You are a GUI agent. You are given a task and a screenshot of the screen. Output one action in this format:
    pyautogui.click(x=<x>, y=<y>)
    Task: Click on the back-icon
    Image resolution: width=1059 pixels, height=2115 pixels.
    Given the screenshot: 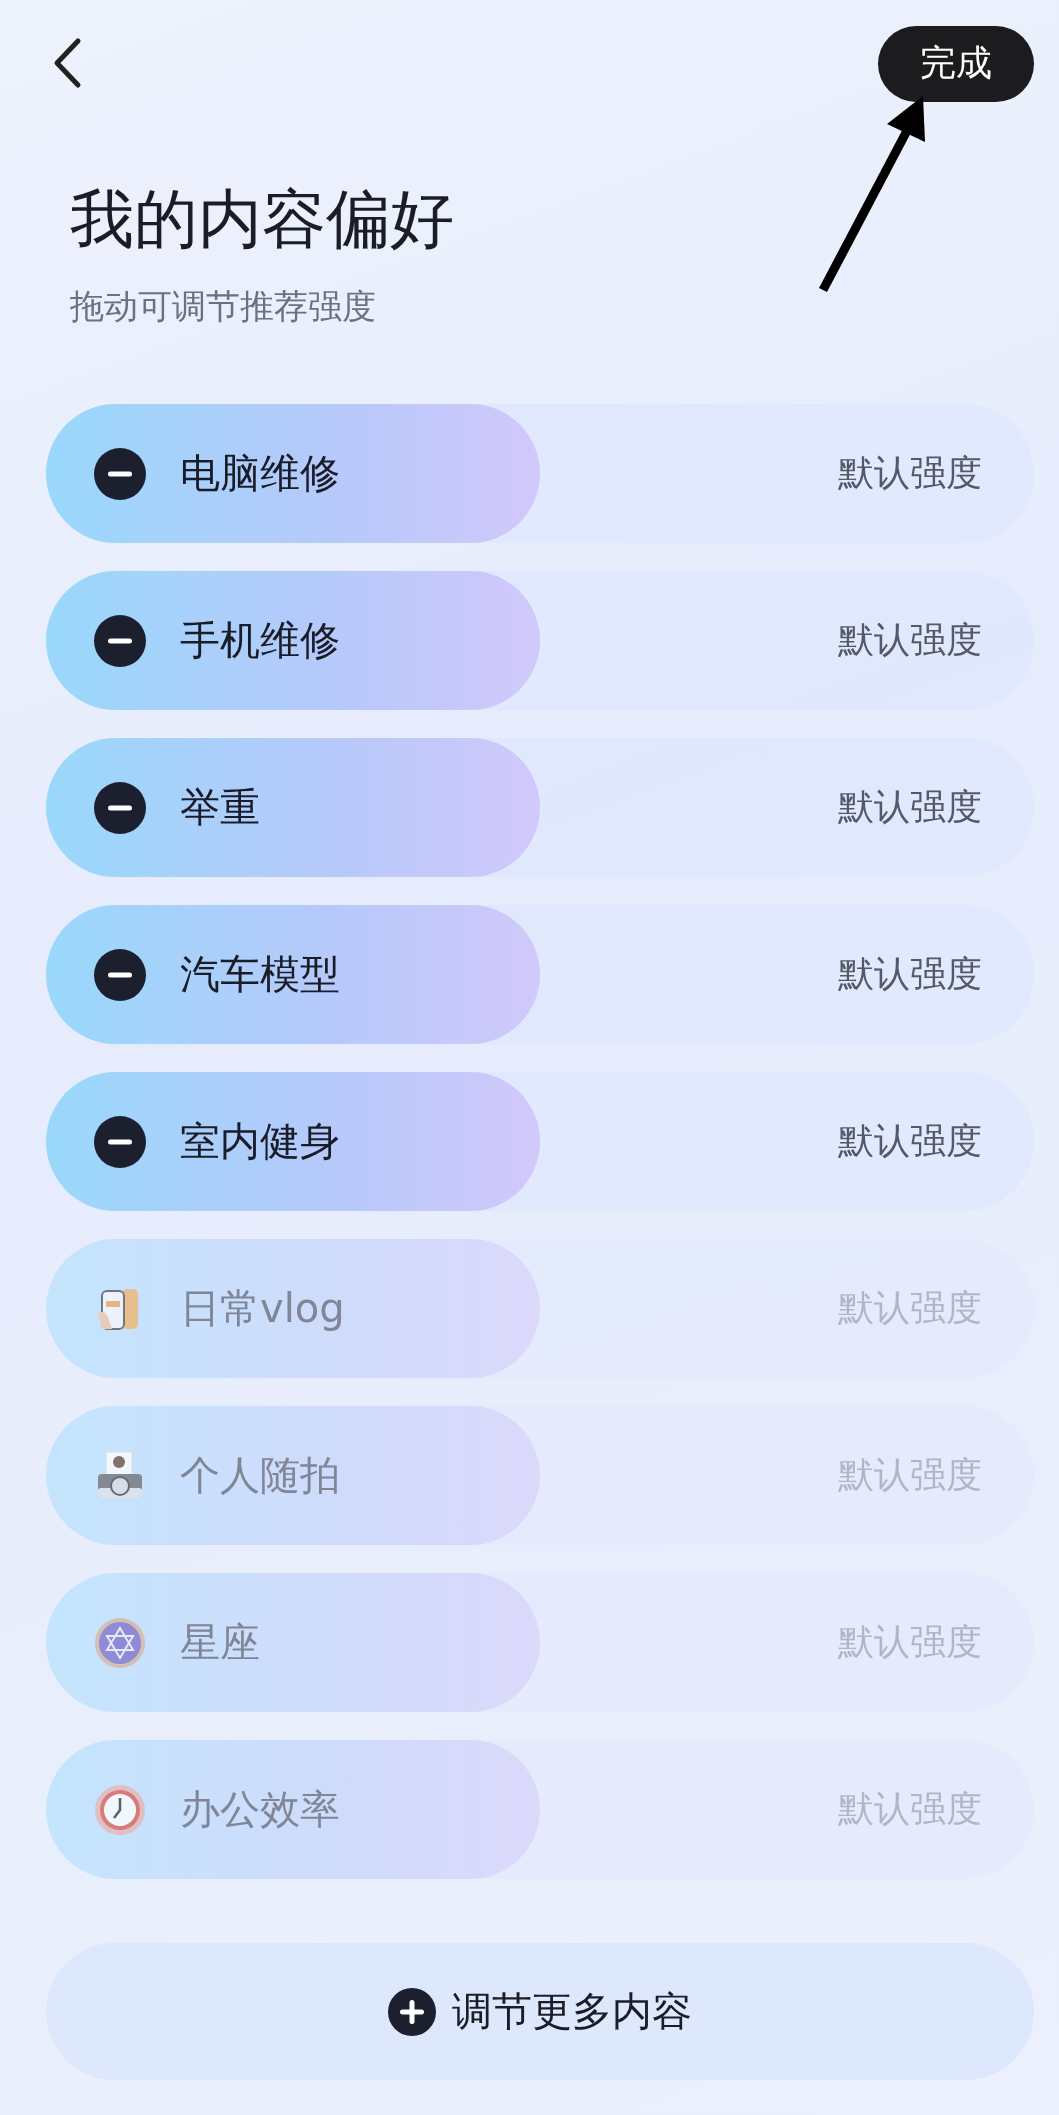 What is the action you would take?
    pyautogui.click(x=67, y=62)
    